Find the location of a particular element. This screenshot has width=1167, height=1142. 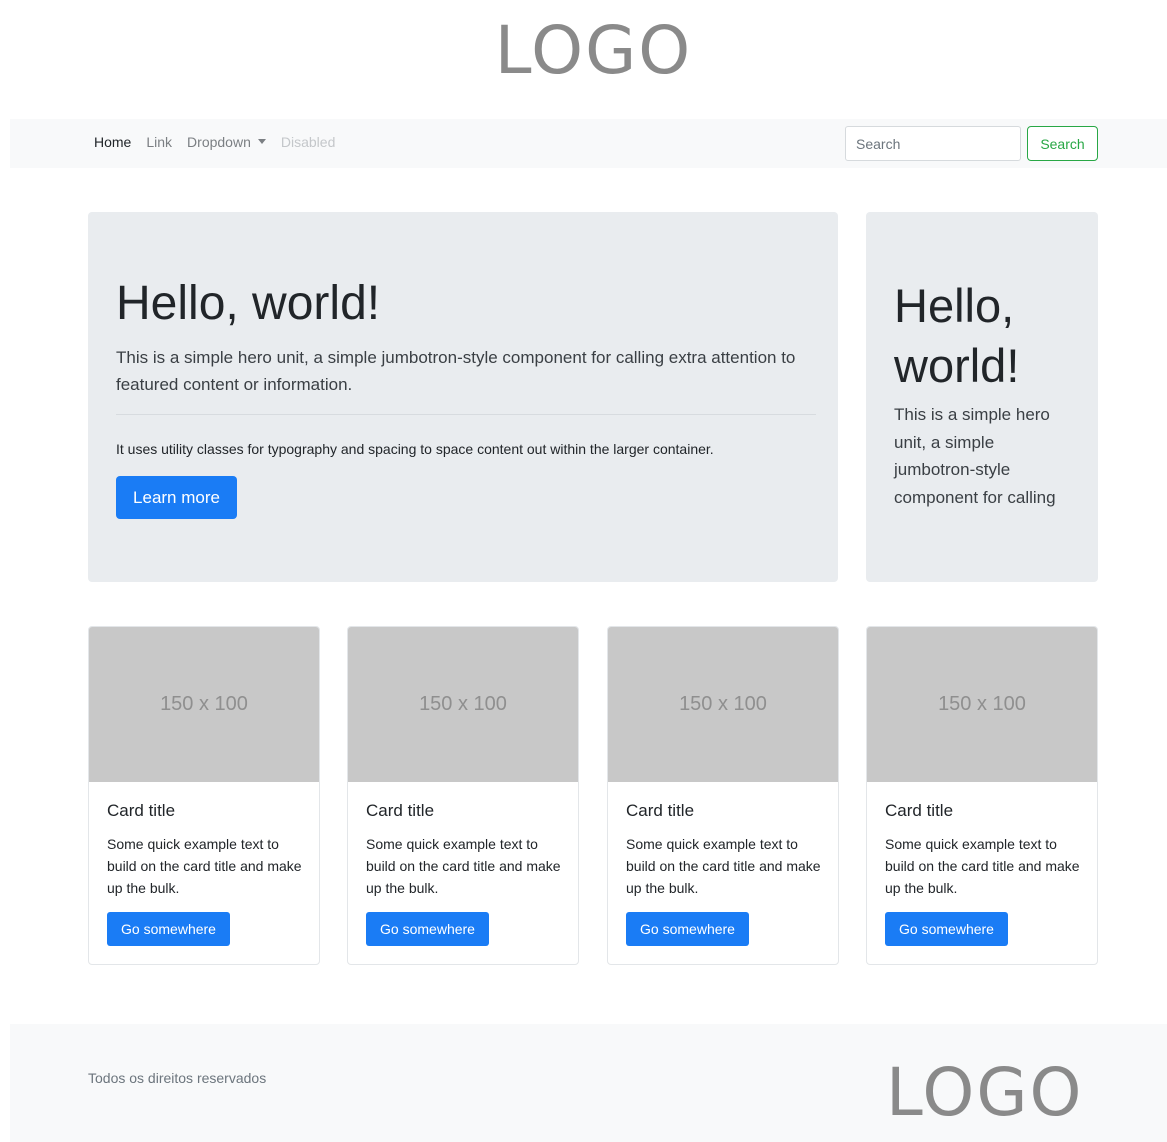

caret-down-icon is located at coordinates (261, 141).